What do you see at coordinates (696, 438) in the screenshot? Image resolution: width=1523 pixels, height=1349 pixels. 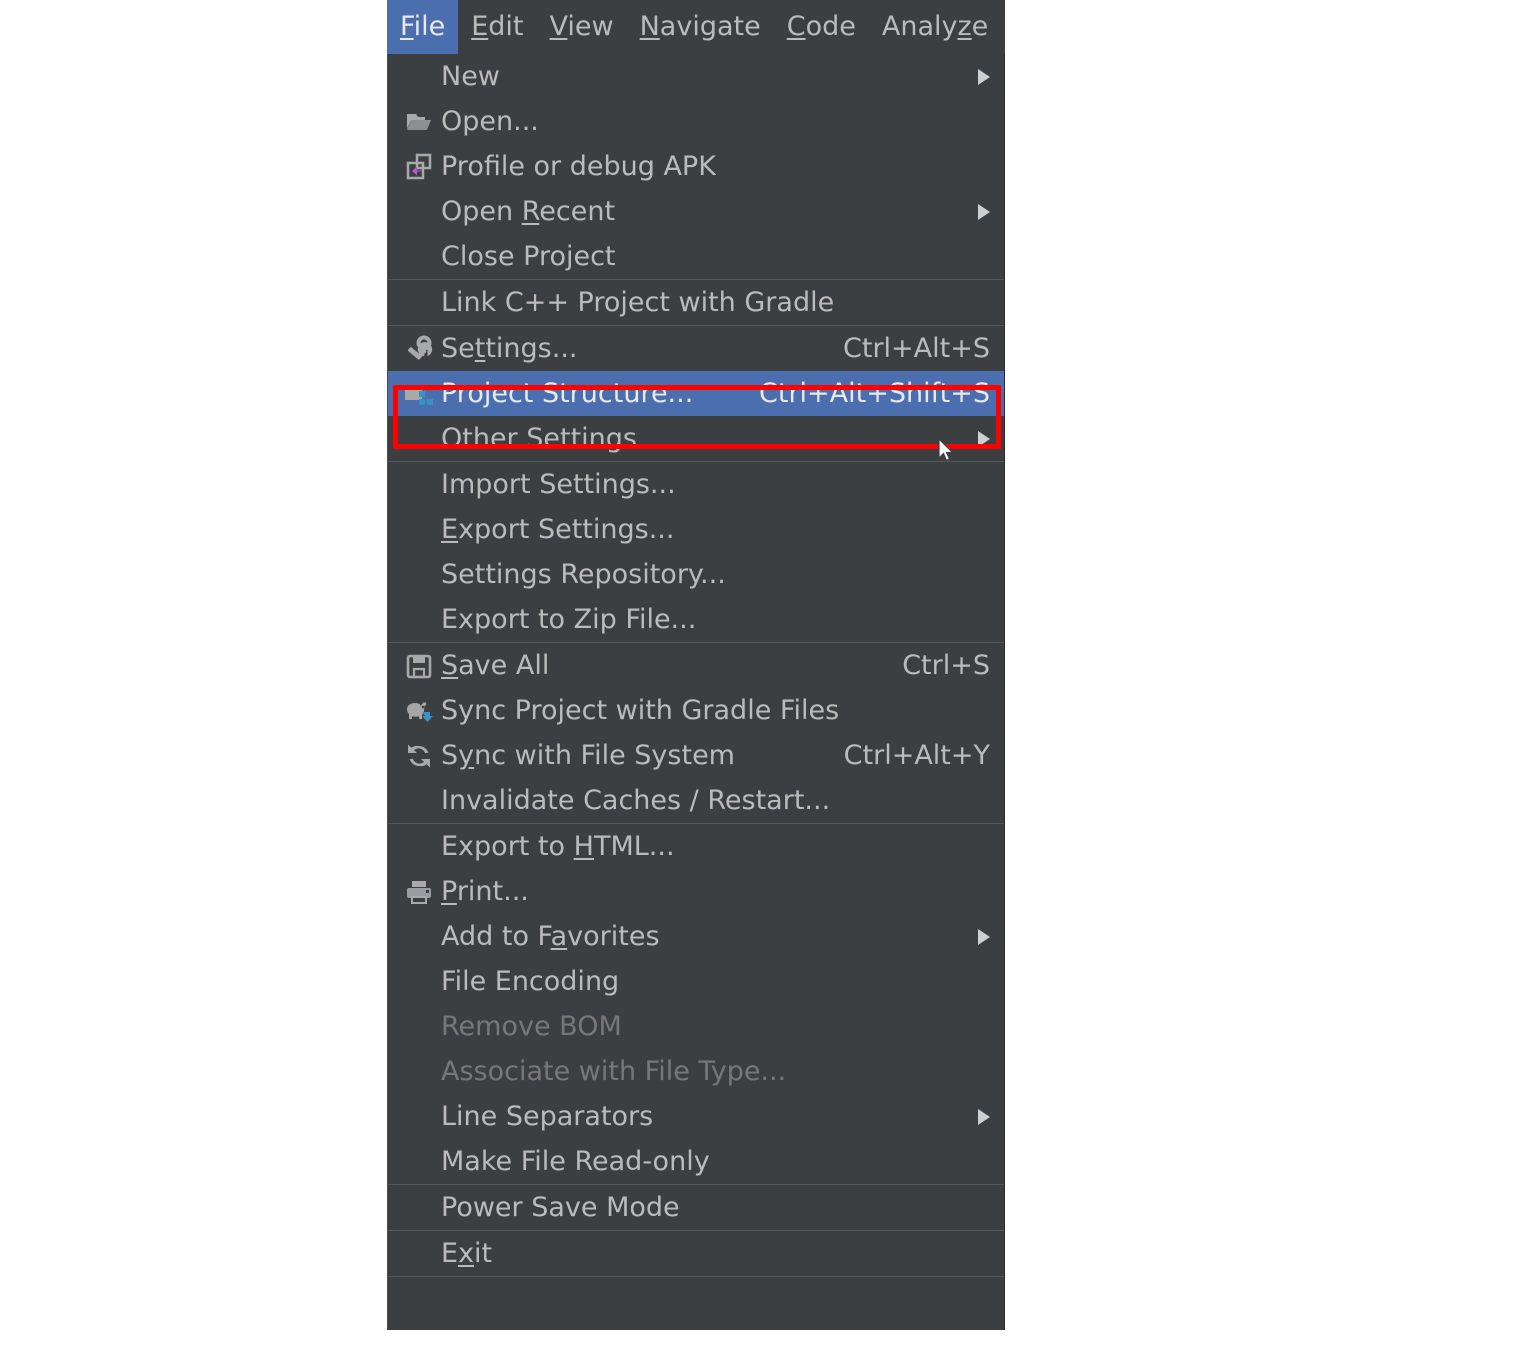 I see `menu-item-other-settings: Other Settings` at bounding box center [696, 438].